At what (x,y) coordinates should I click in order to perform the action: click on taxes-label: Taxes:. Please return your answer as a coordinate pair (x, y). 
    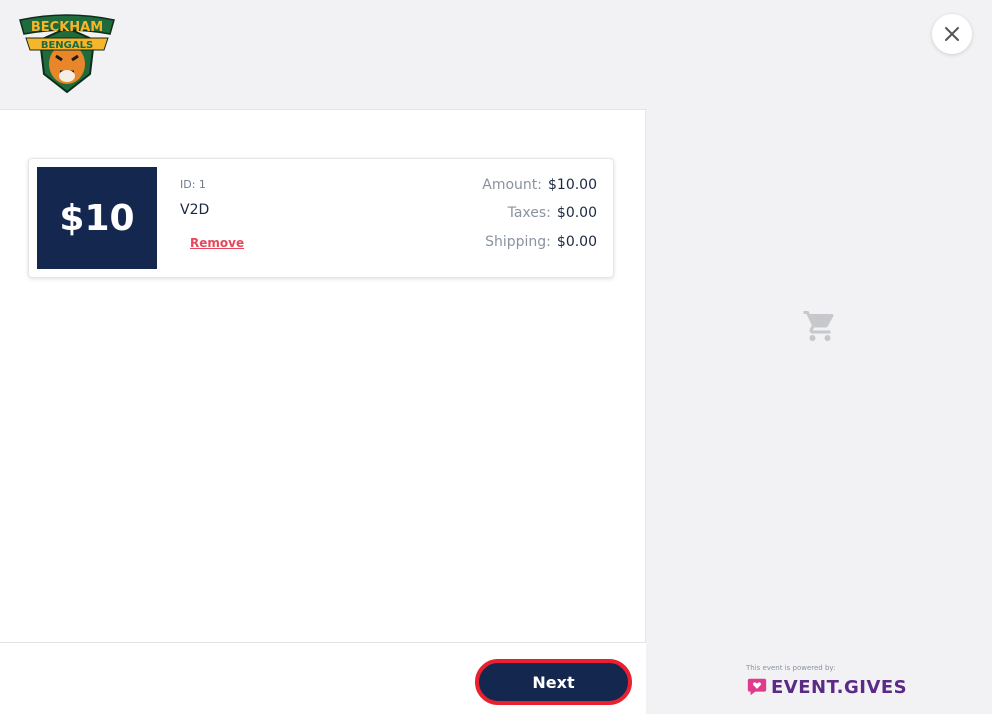
    Looking at the image, I should click on (529, 213).